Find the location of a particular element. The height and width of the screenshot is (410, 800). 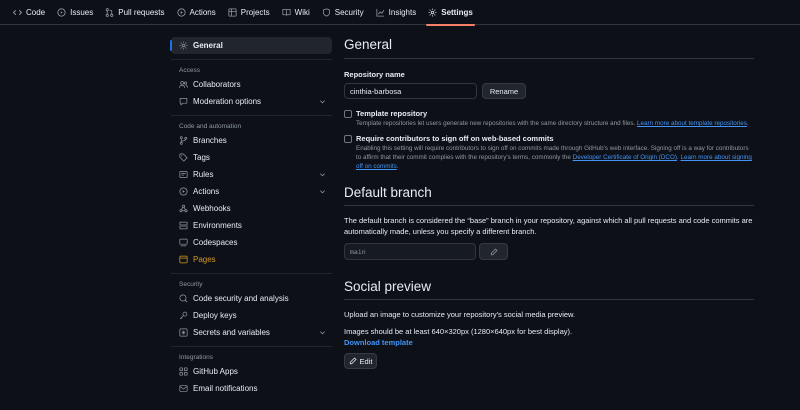

sidebar-item-collaborators: Collaborators is located at coordinates (251, 84).